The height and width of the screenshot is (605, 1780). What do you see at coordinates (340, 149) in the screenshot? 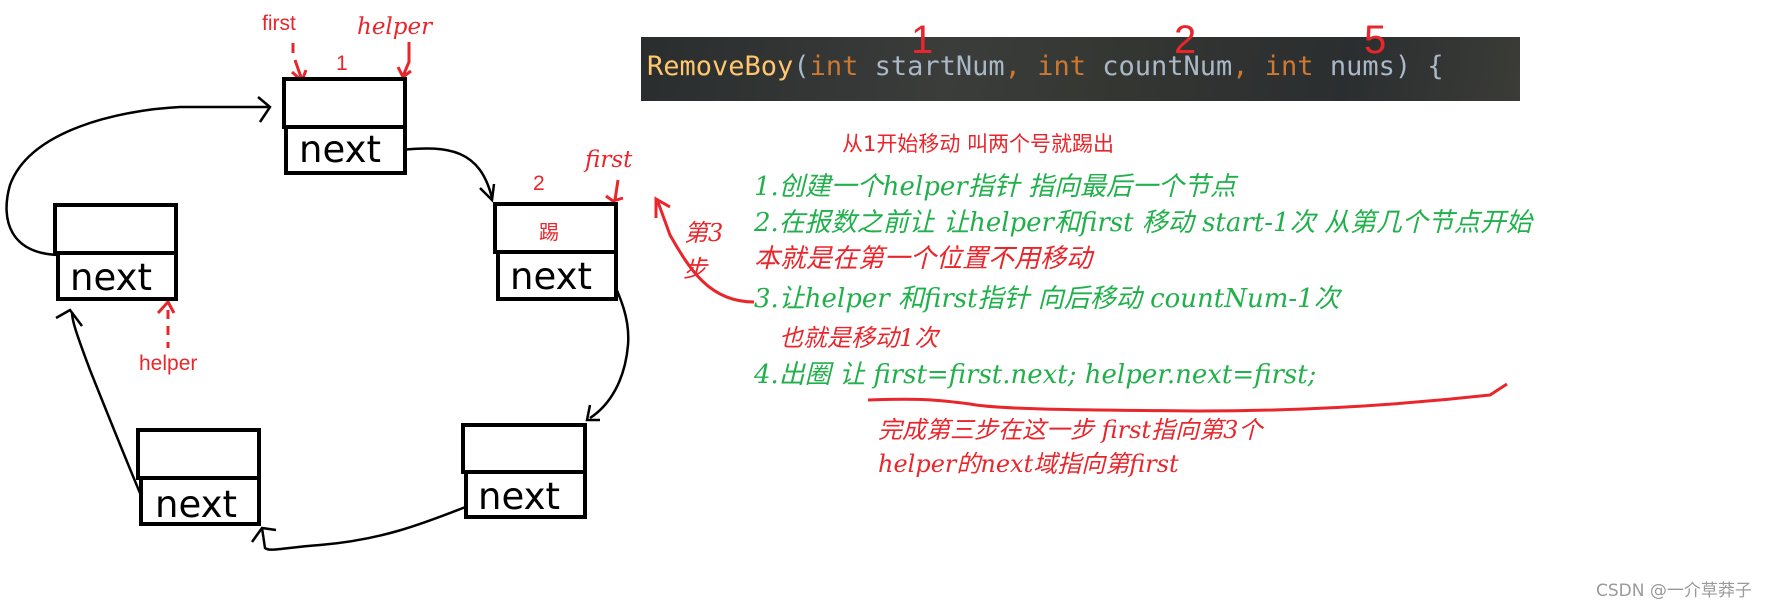
I see `node-1-next-label: next` at bounding box center [340, 149].